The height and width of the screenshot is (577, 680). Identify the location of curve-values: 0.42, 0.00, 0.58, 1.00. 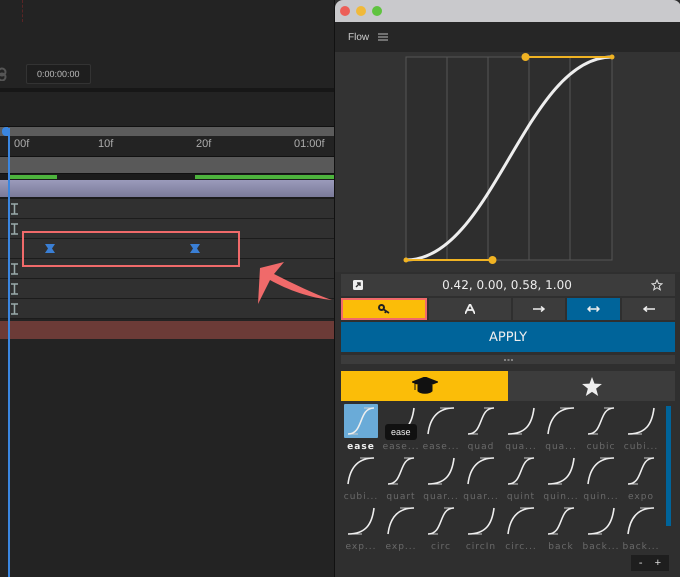
(507, 285).